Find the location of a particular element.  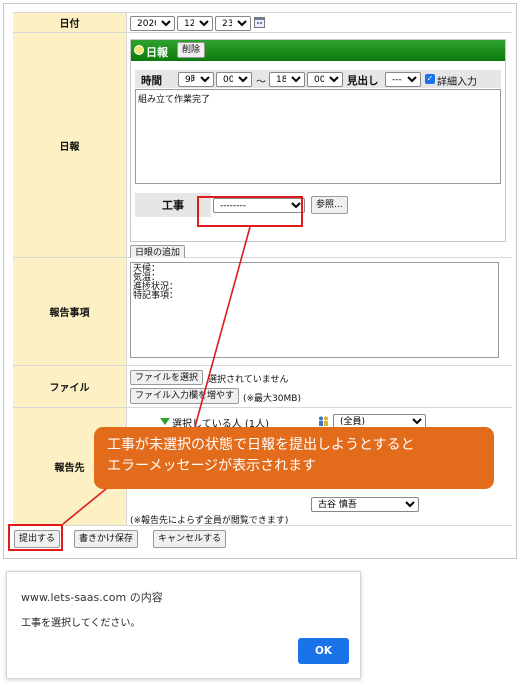

add-file-field-button: ファイル入力欄を増やす is located at coordinates (185, 396).